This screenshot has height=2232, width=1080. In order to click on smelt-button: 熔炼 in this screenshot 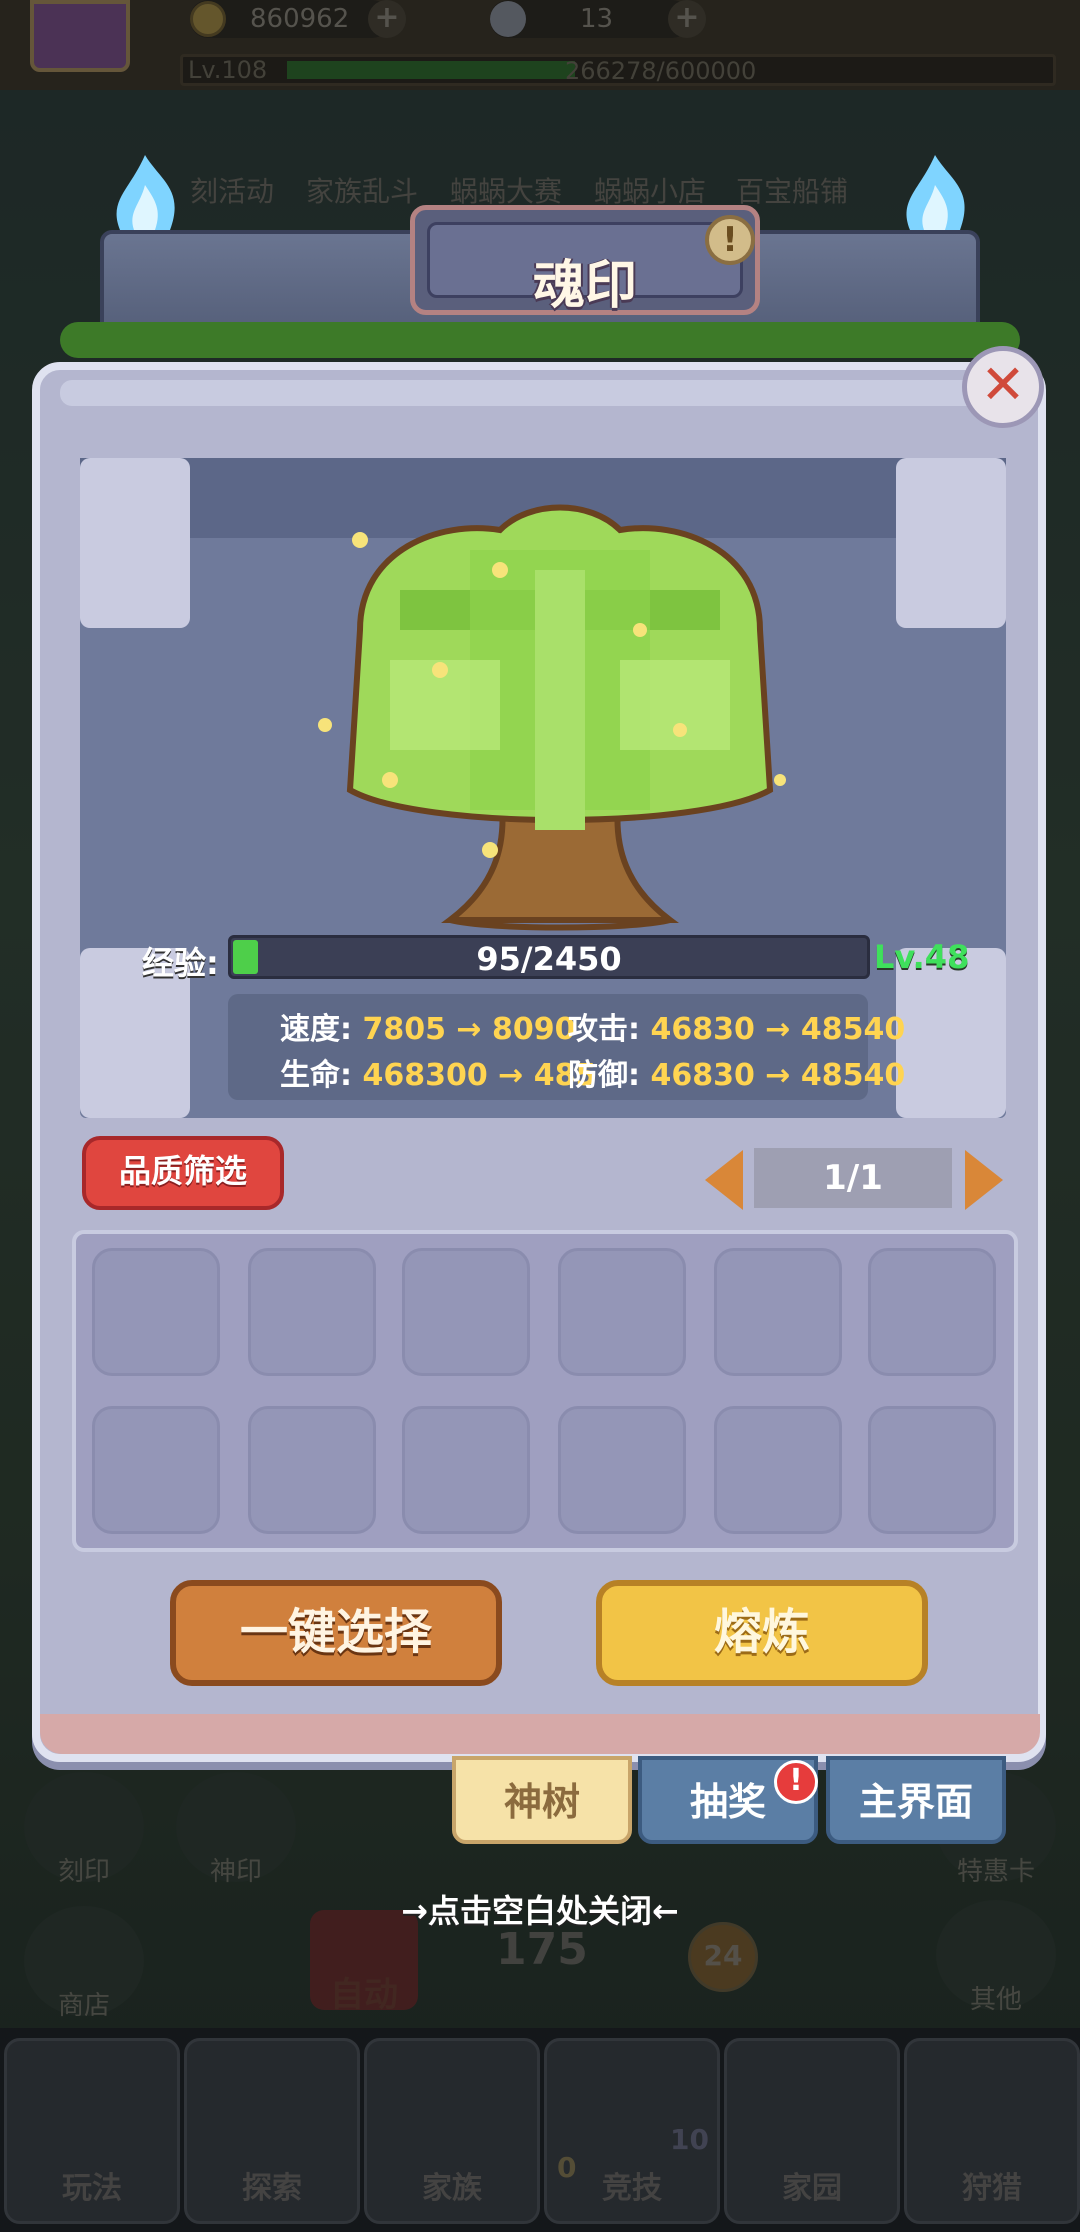, I will do `click(762, 1633)`.